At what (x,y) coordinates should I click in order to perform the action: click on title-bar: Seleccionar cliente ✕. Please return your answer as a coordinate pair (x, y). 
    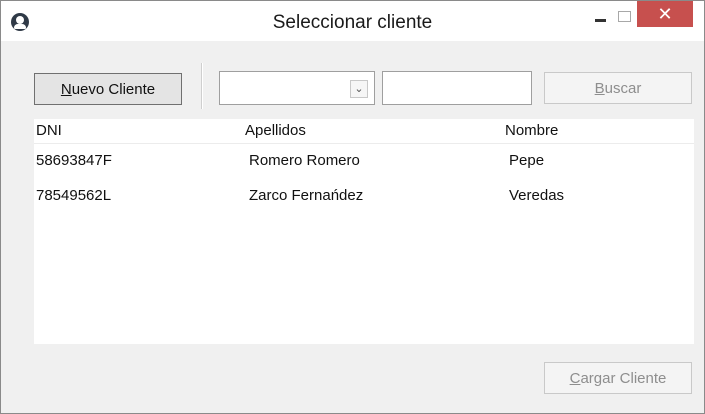
    Looking at the image, I should click on (352, 21).